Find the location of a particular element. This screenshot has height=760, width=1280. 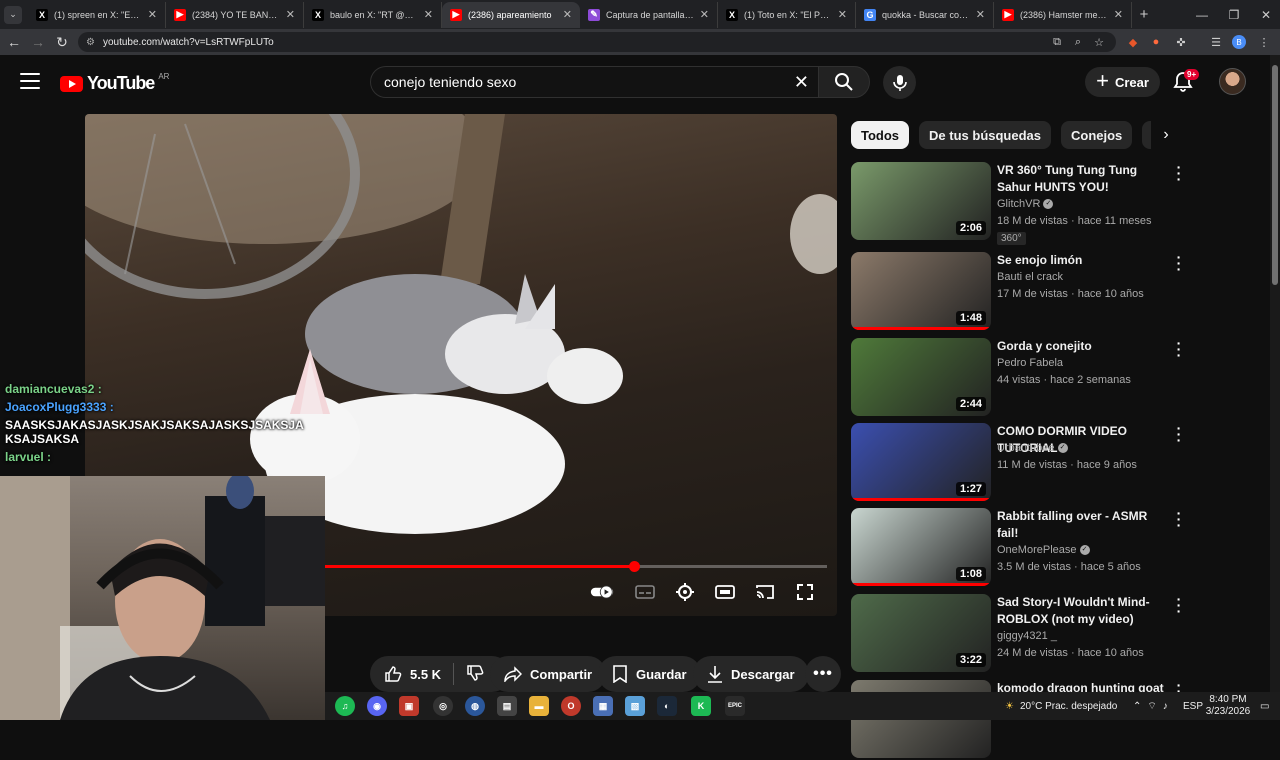

browser-tab: X (1) Toto en X: "El Pollo Vig ✕ is located at coordinates (787, 14).